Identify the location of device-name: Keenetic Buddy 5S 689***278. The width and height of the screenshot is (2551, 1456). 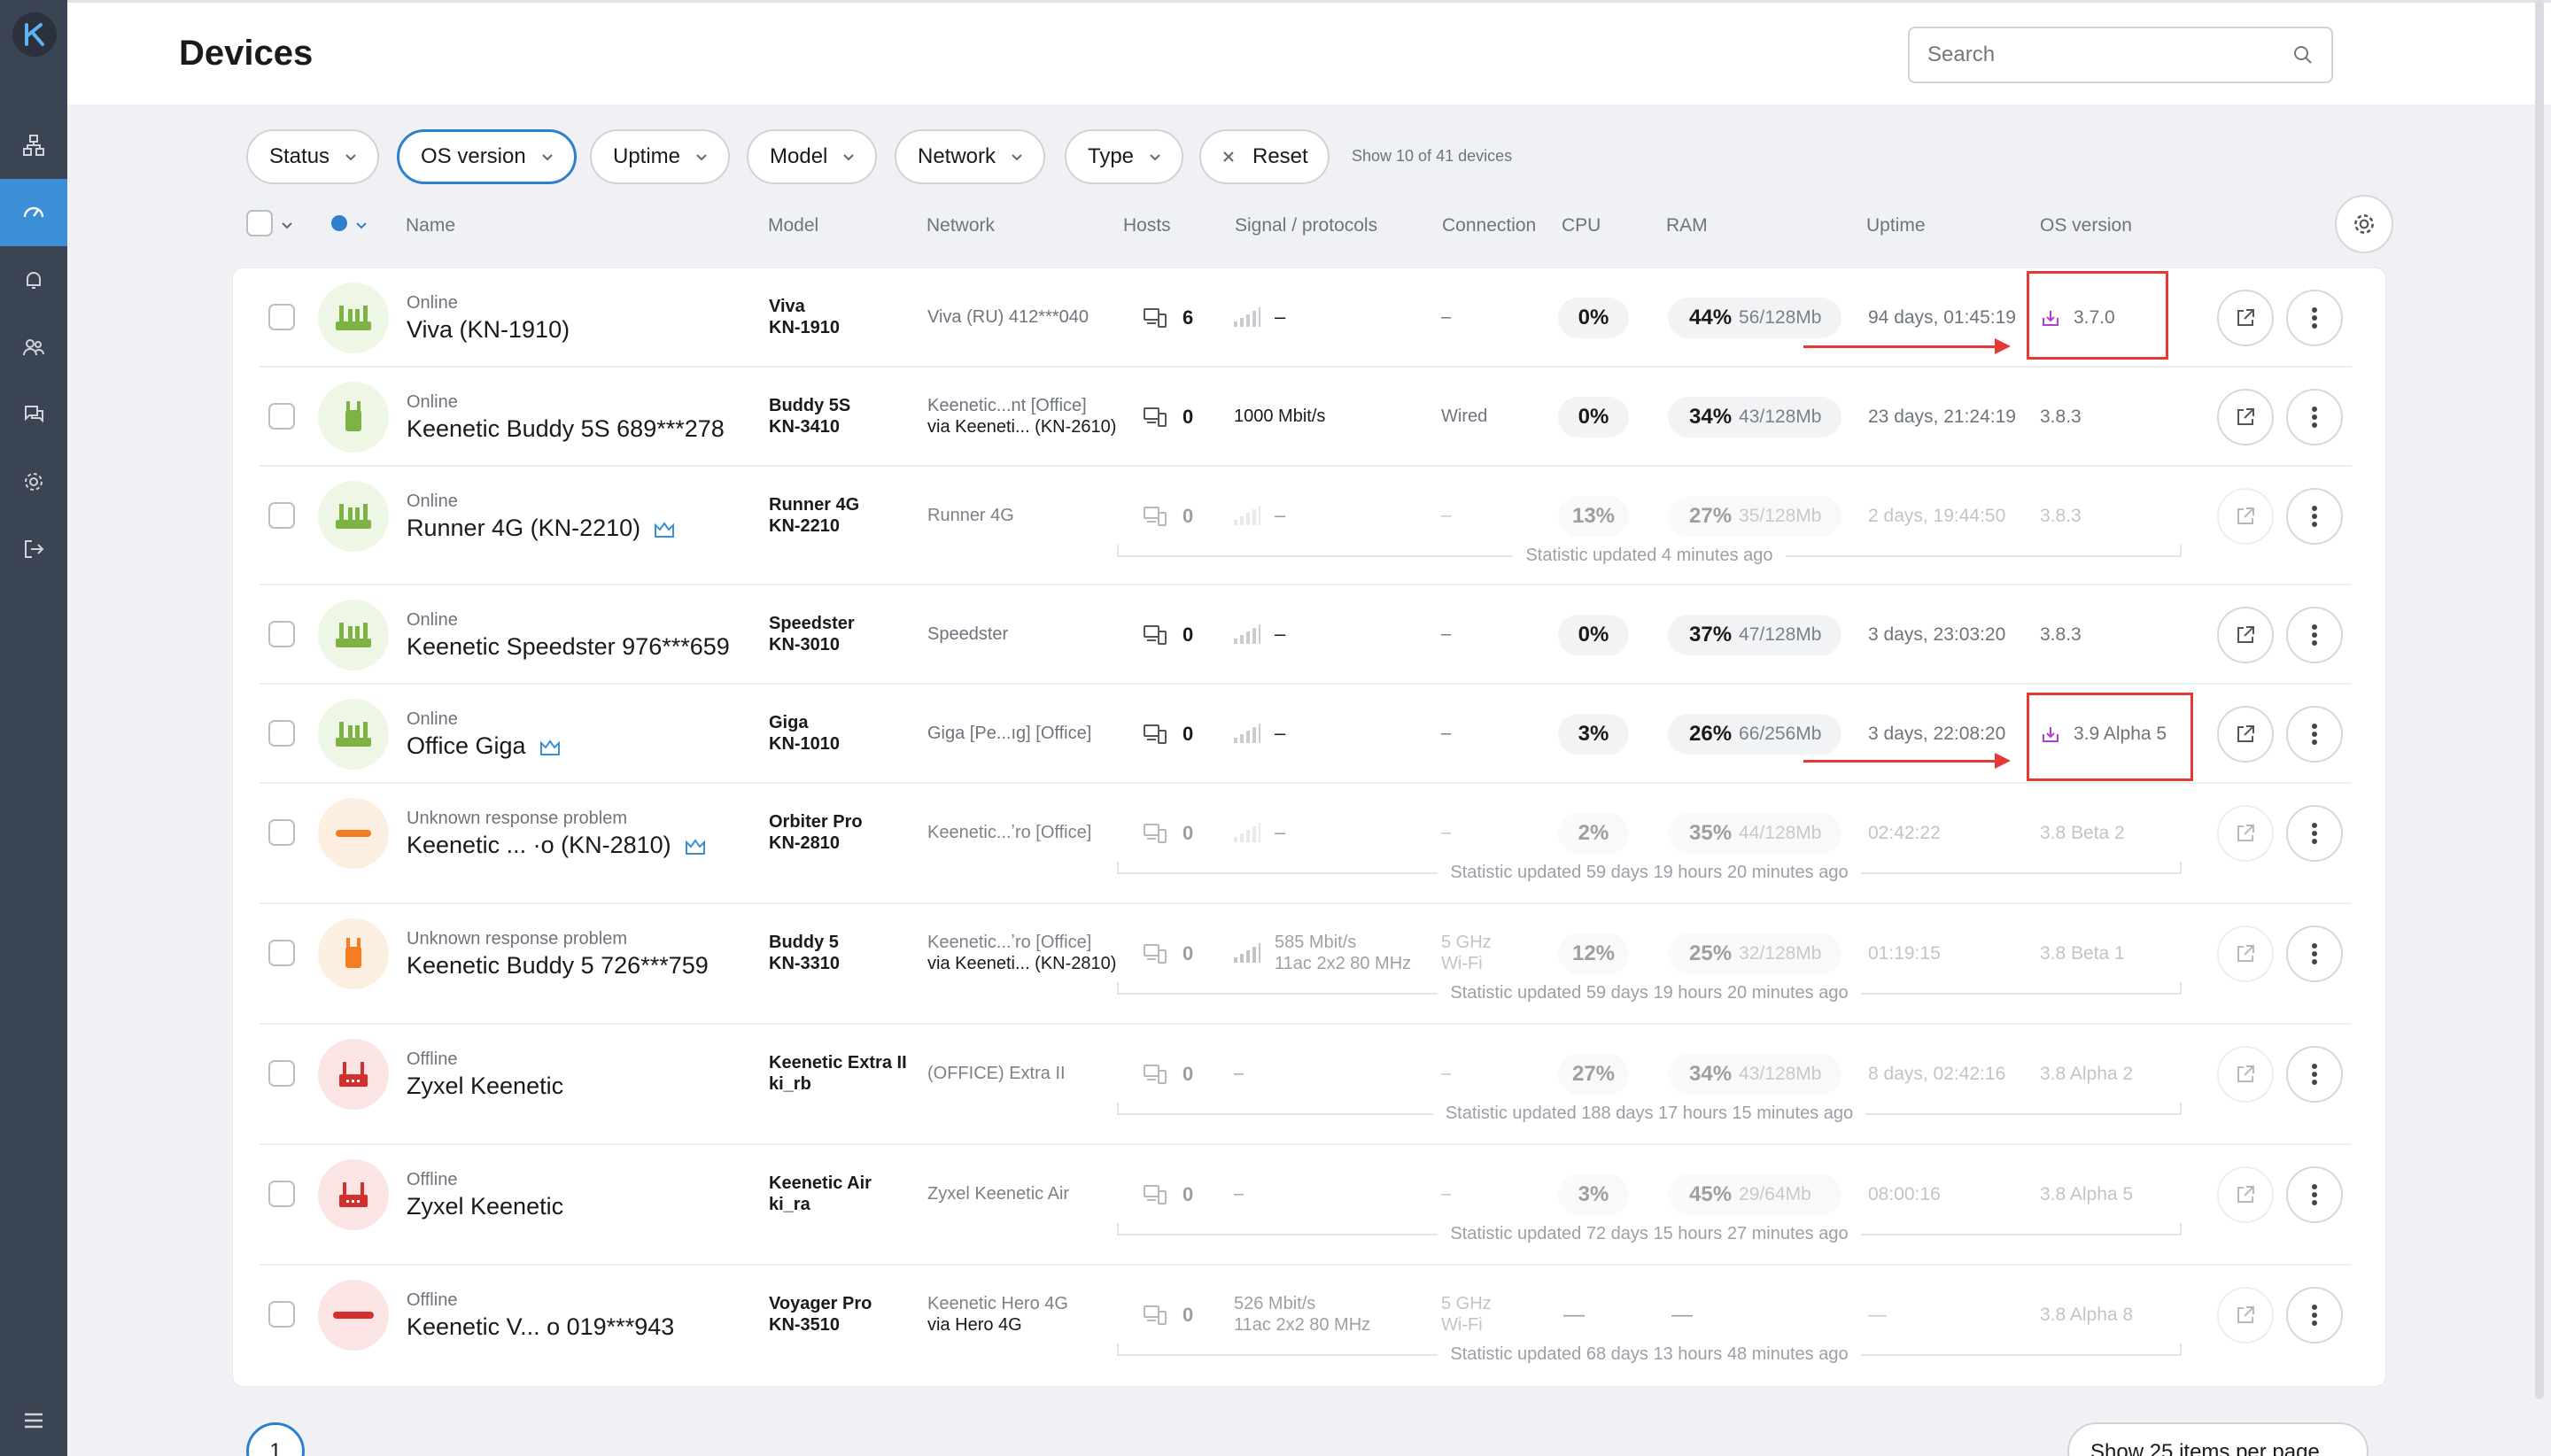
(566, 429).